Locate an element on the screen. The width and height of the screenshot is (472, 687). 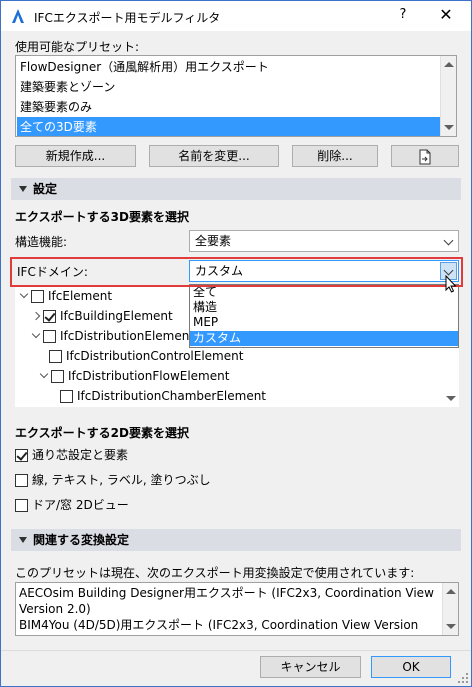
structure-select: 全要素 is located at coordinates (324, 241).